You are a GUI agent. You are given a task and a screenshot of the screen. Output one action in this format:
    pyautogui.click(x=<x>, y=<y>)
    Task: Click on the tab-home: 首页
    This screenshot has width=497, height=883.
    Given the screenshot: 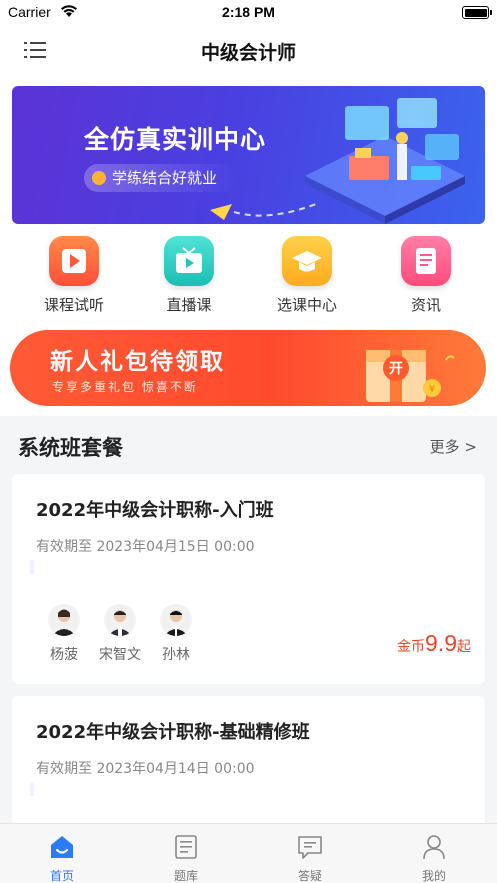 What is the action you would take?
    pyautogui.click(x=62, y=853)
    